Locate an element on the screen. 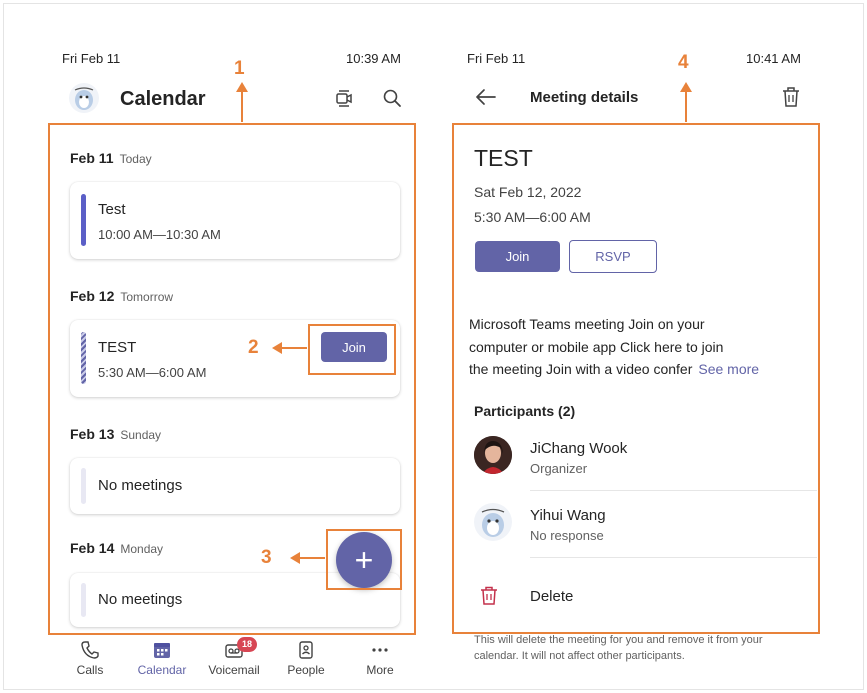 Image resolution: width=867 pixels, height=693 pixels. callout-4: 4 is located at coordinates (683, 62).